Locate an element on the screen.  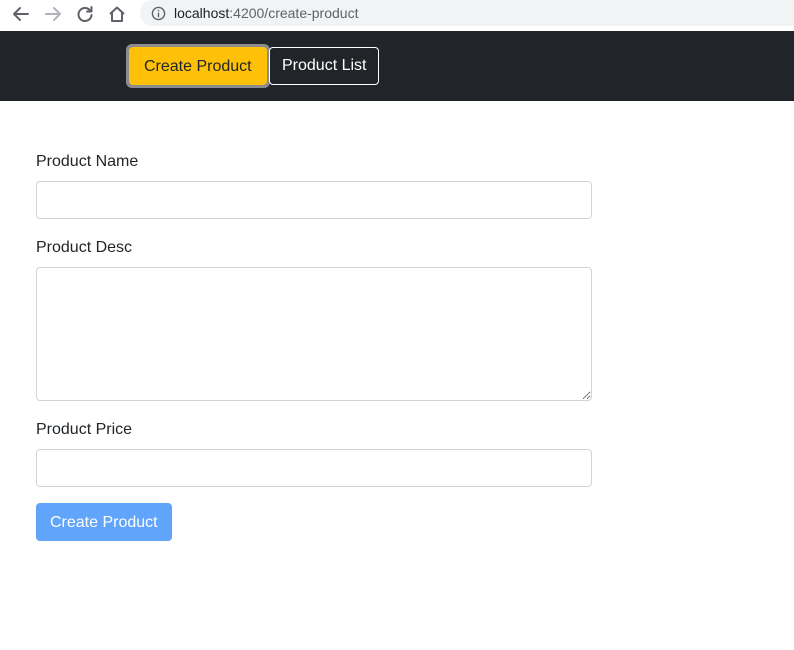
product-list-nav-button: Product List is located at coordinates (324, 66).